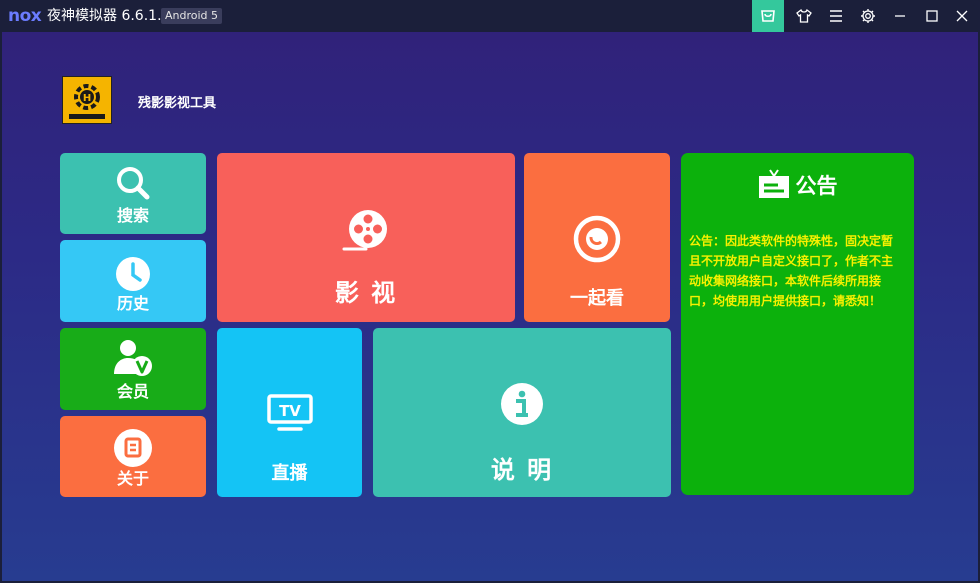 The height and width of the screenshot is (583, 980). I want to click on search-icon, so click(133, 183).